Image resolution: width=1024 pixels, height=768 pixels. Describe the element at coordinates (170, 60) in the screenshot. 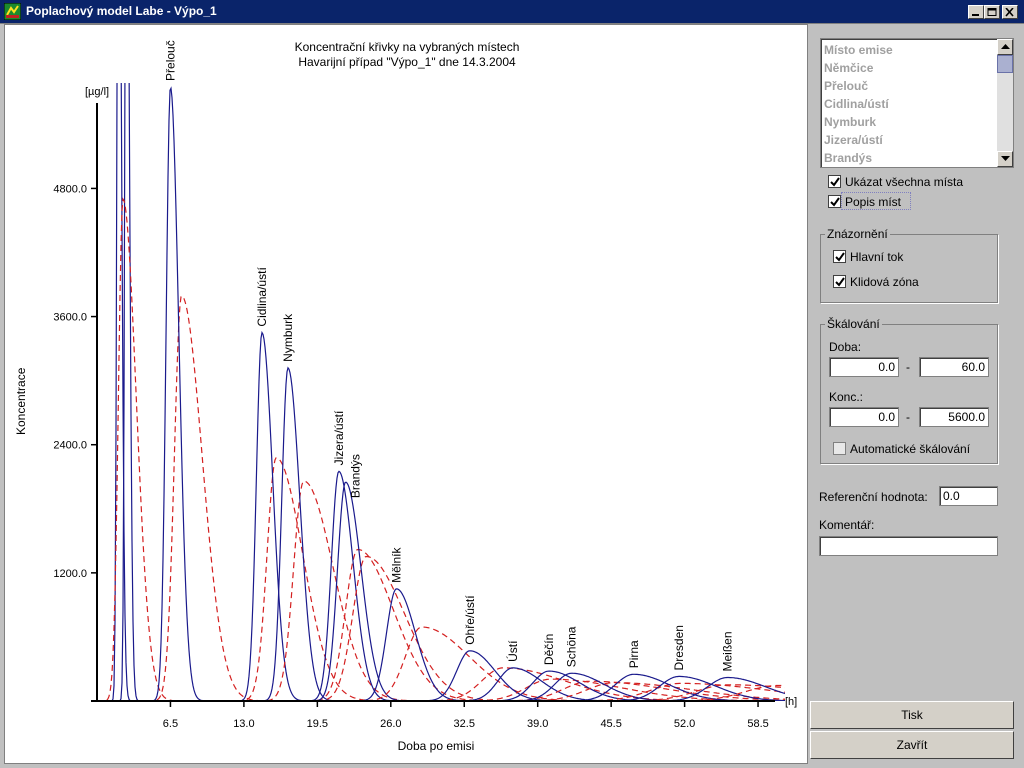

I see `peak-label: Přelouč` at that location.